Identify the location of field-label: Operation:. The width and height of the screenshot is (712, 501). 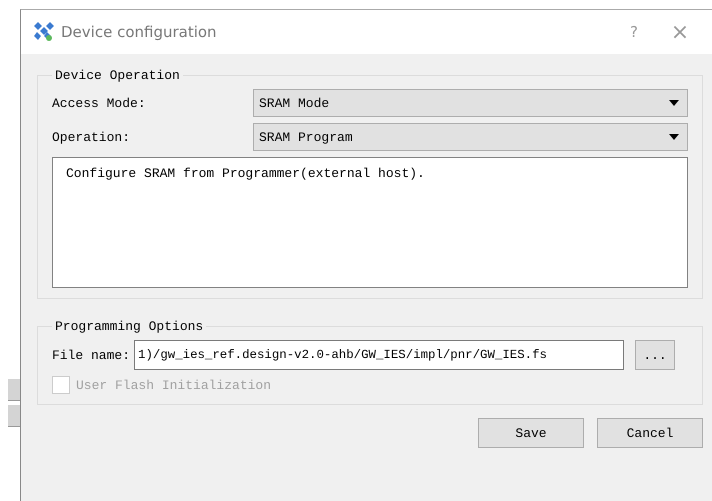
(92, 137).